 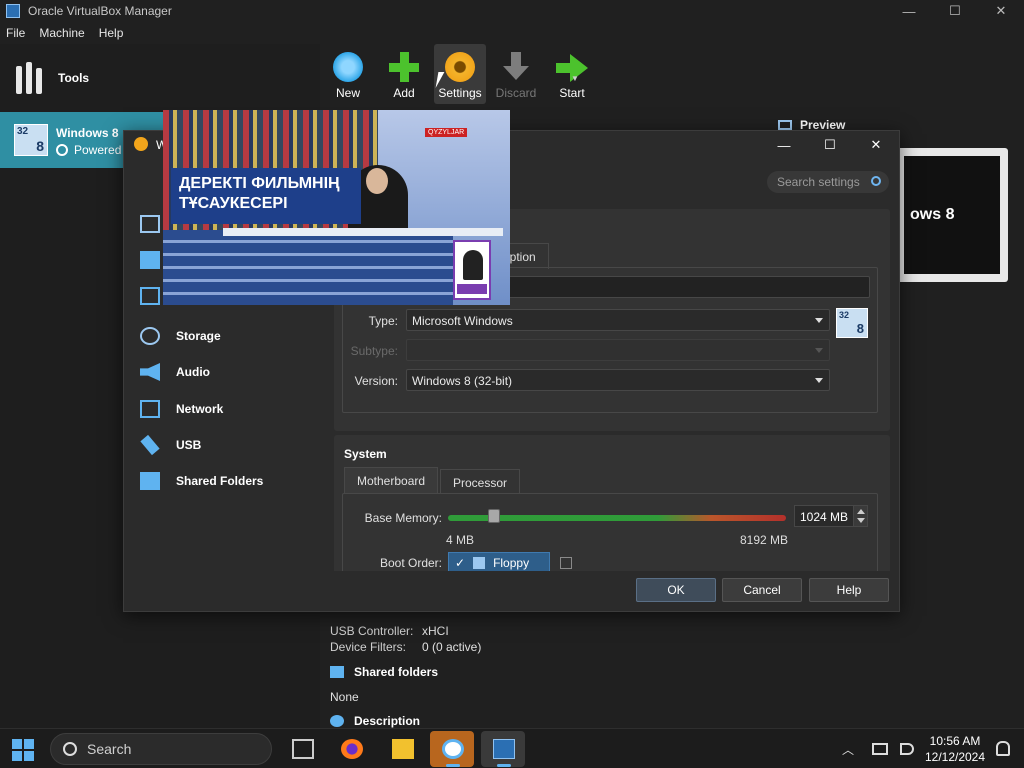 What do you see at coordinates (480, 481) in the screenshot?
I see `tab-processor: Processor` at bounding box center [480, 481].